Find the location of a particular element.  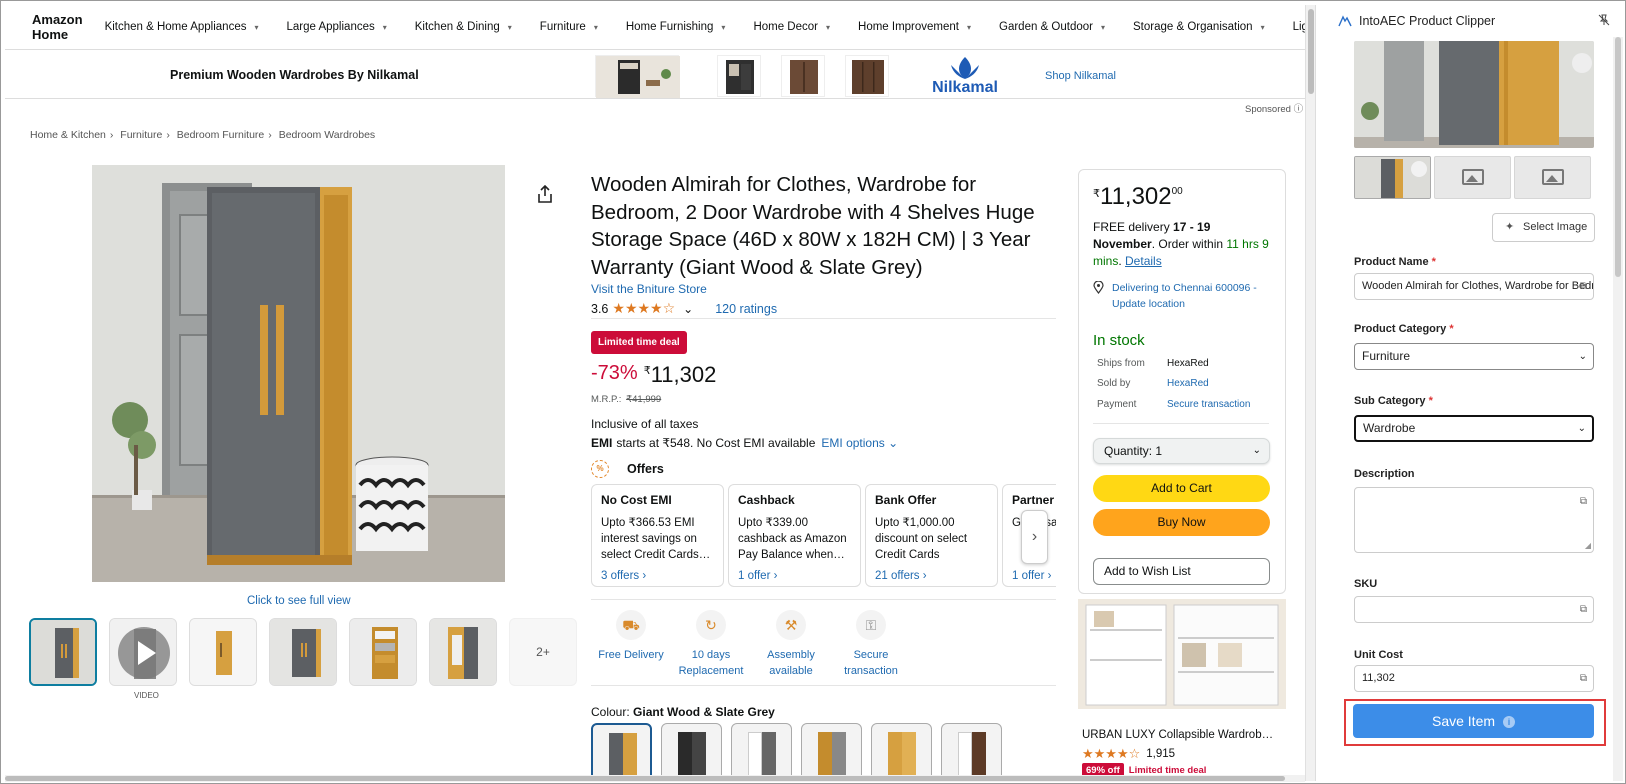

select-image-button: ✦ Select Image is located at coordinates (1543, 227).